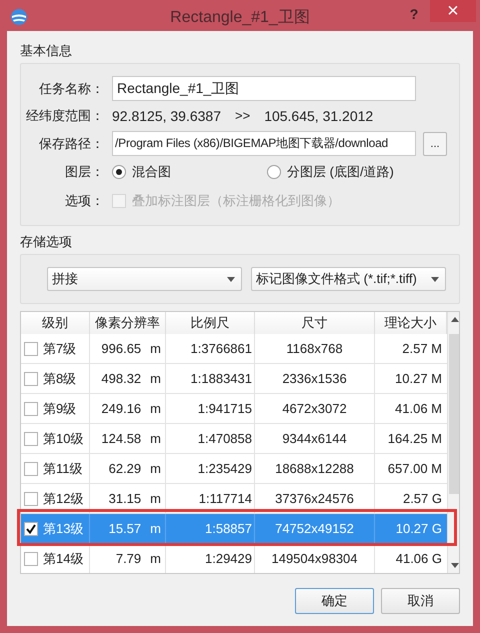  I want to click on range-arrow: >>, so click(242, 116).